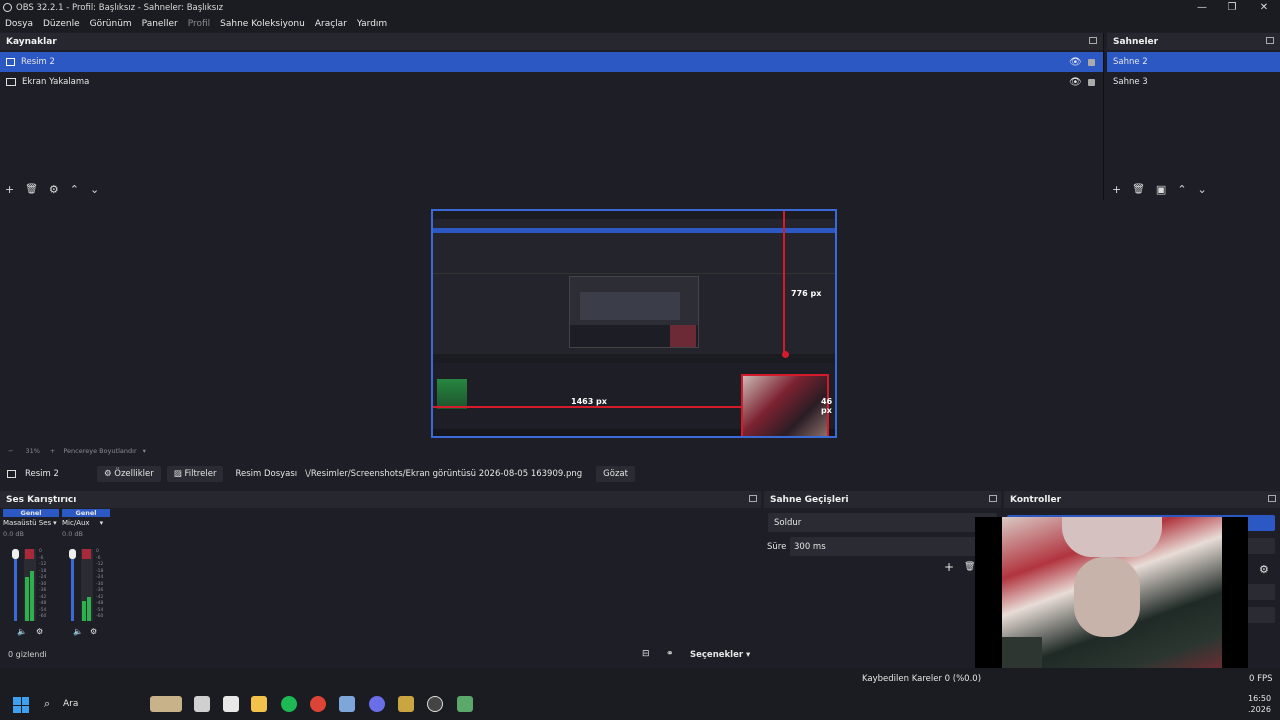 The height and width of the screenshot is (720, 1280). I want to click on image-file-label: Resim Dosyası, so click(266, 474).